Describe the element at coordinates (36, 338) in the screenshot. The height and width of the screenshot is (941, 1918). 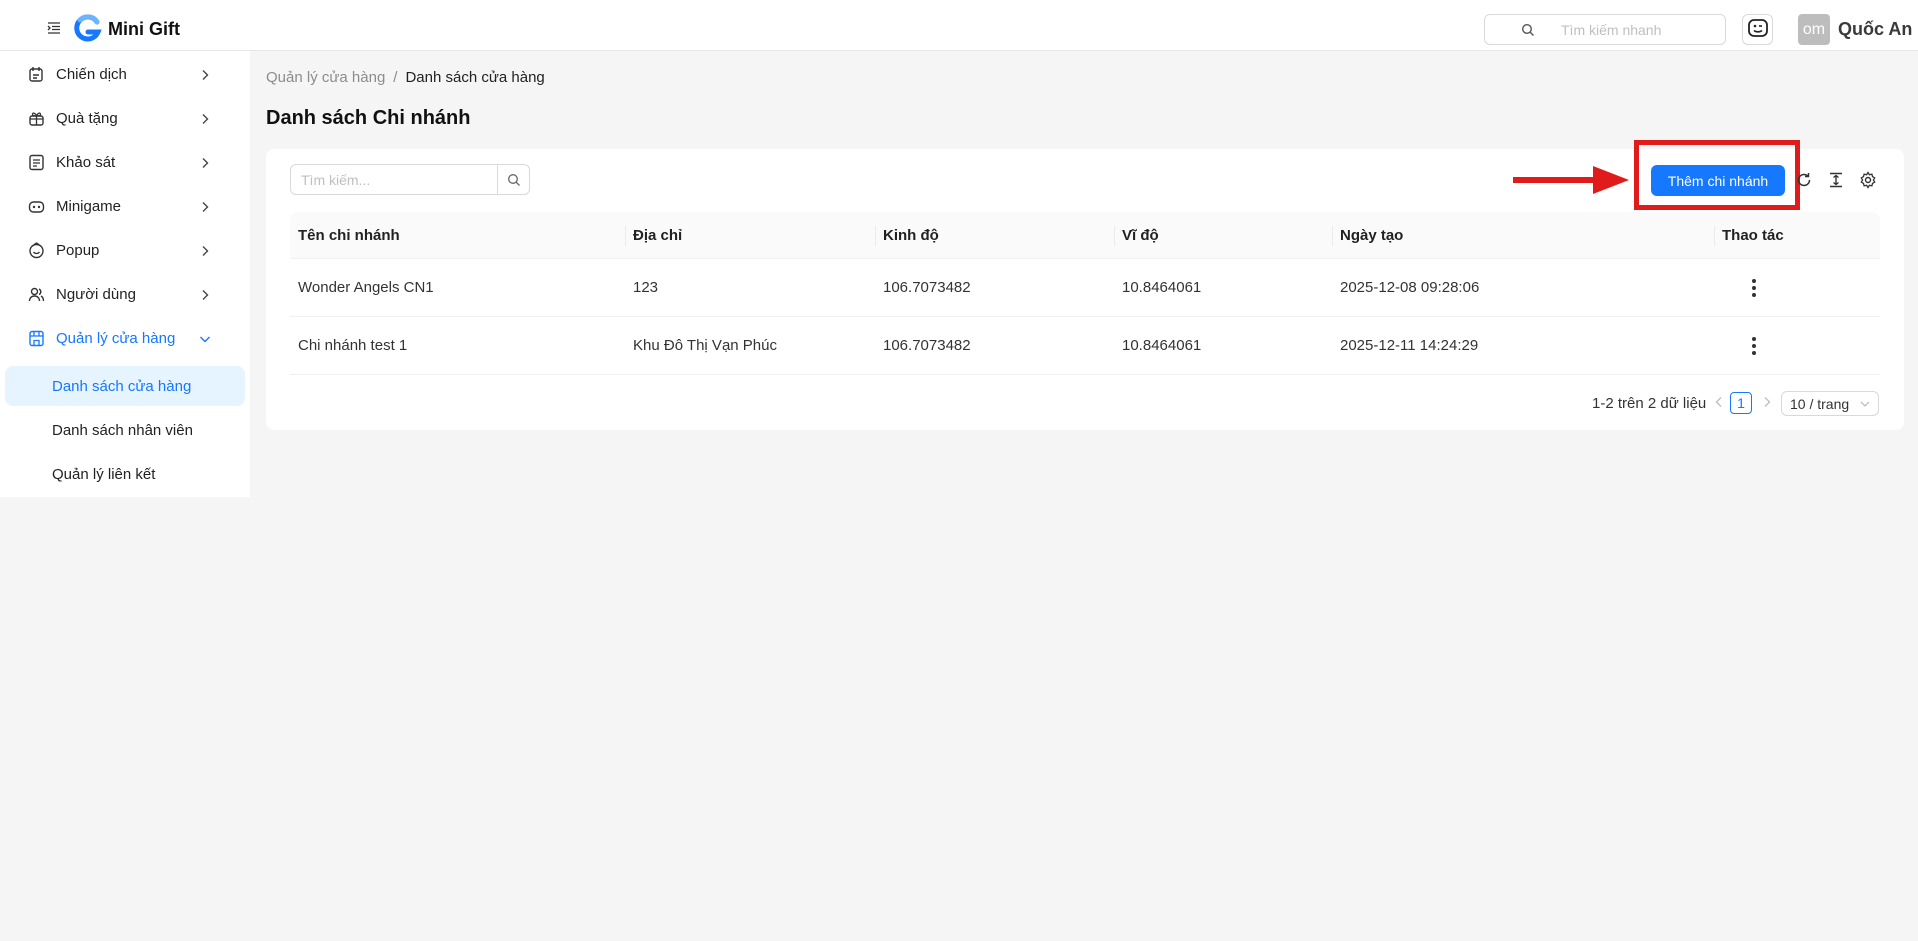
I see `store-icon` at that location.